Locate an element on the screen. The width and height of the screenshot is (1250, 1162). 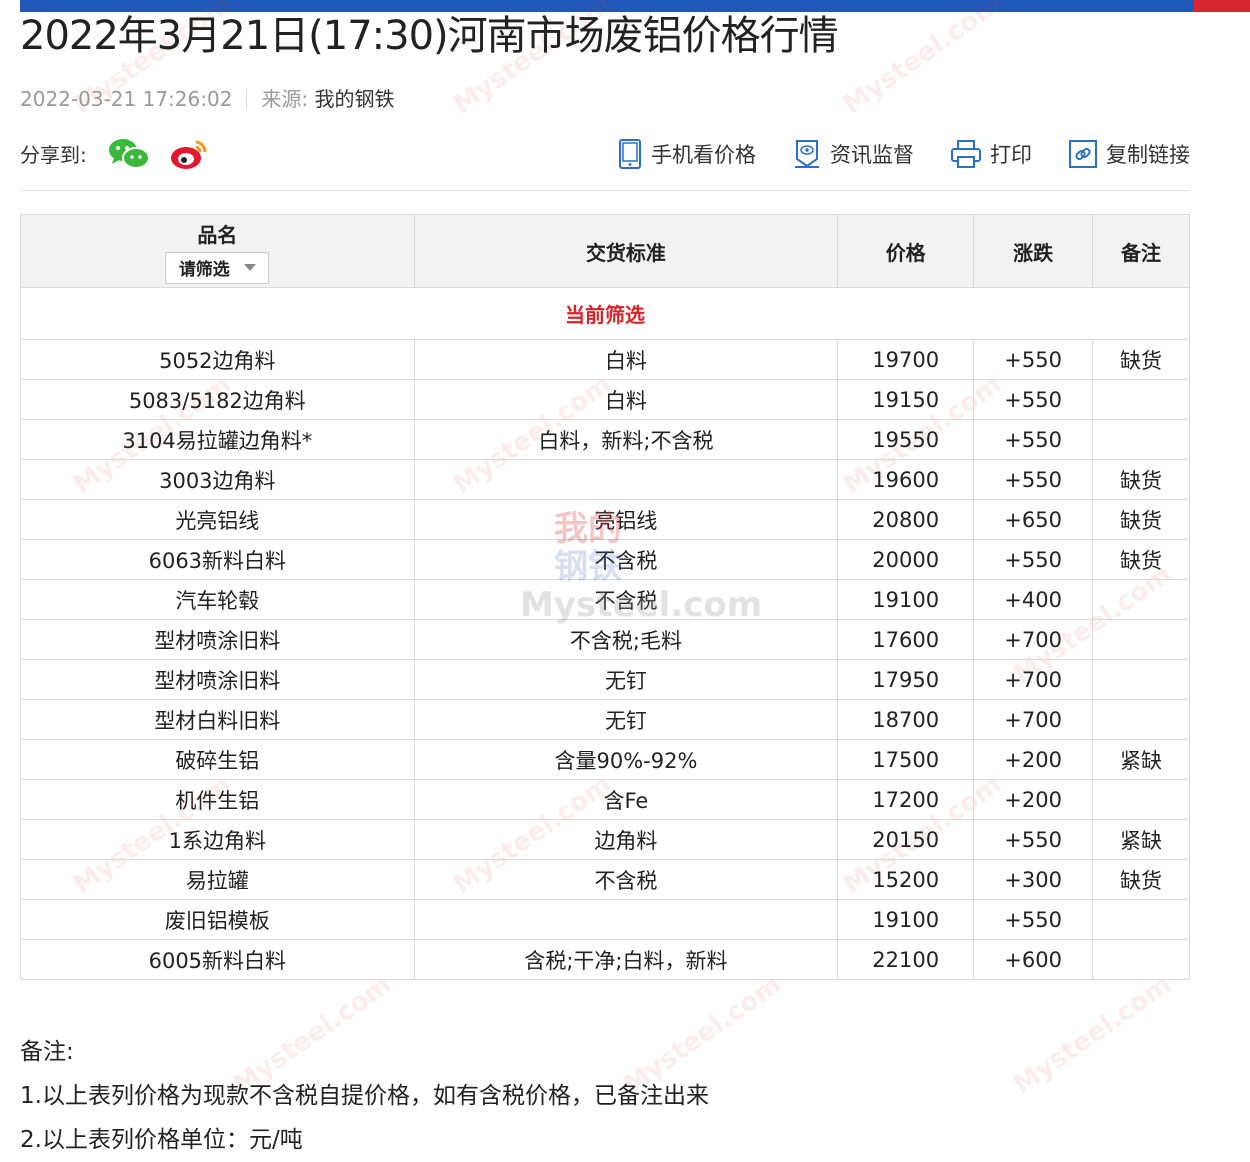
article-tools: 手机看价格 资讯监督 打印 复制链接 is located at coordinates (885, 154).